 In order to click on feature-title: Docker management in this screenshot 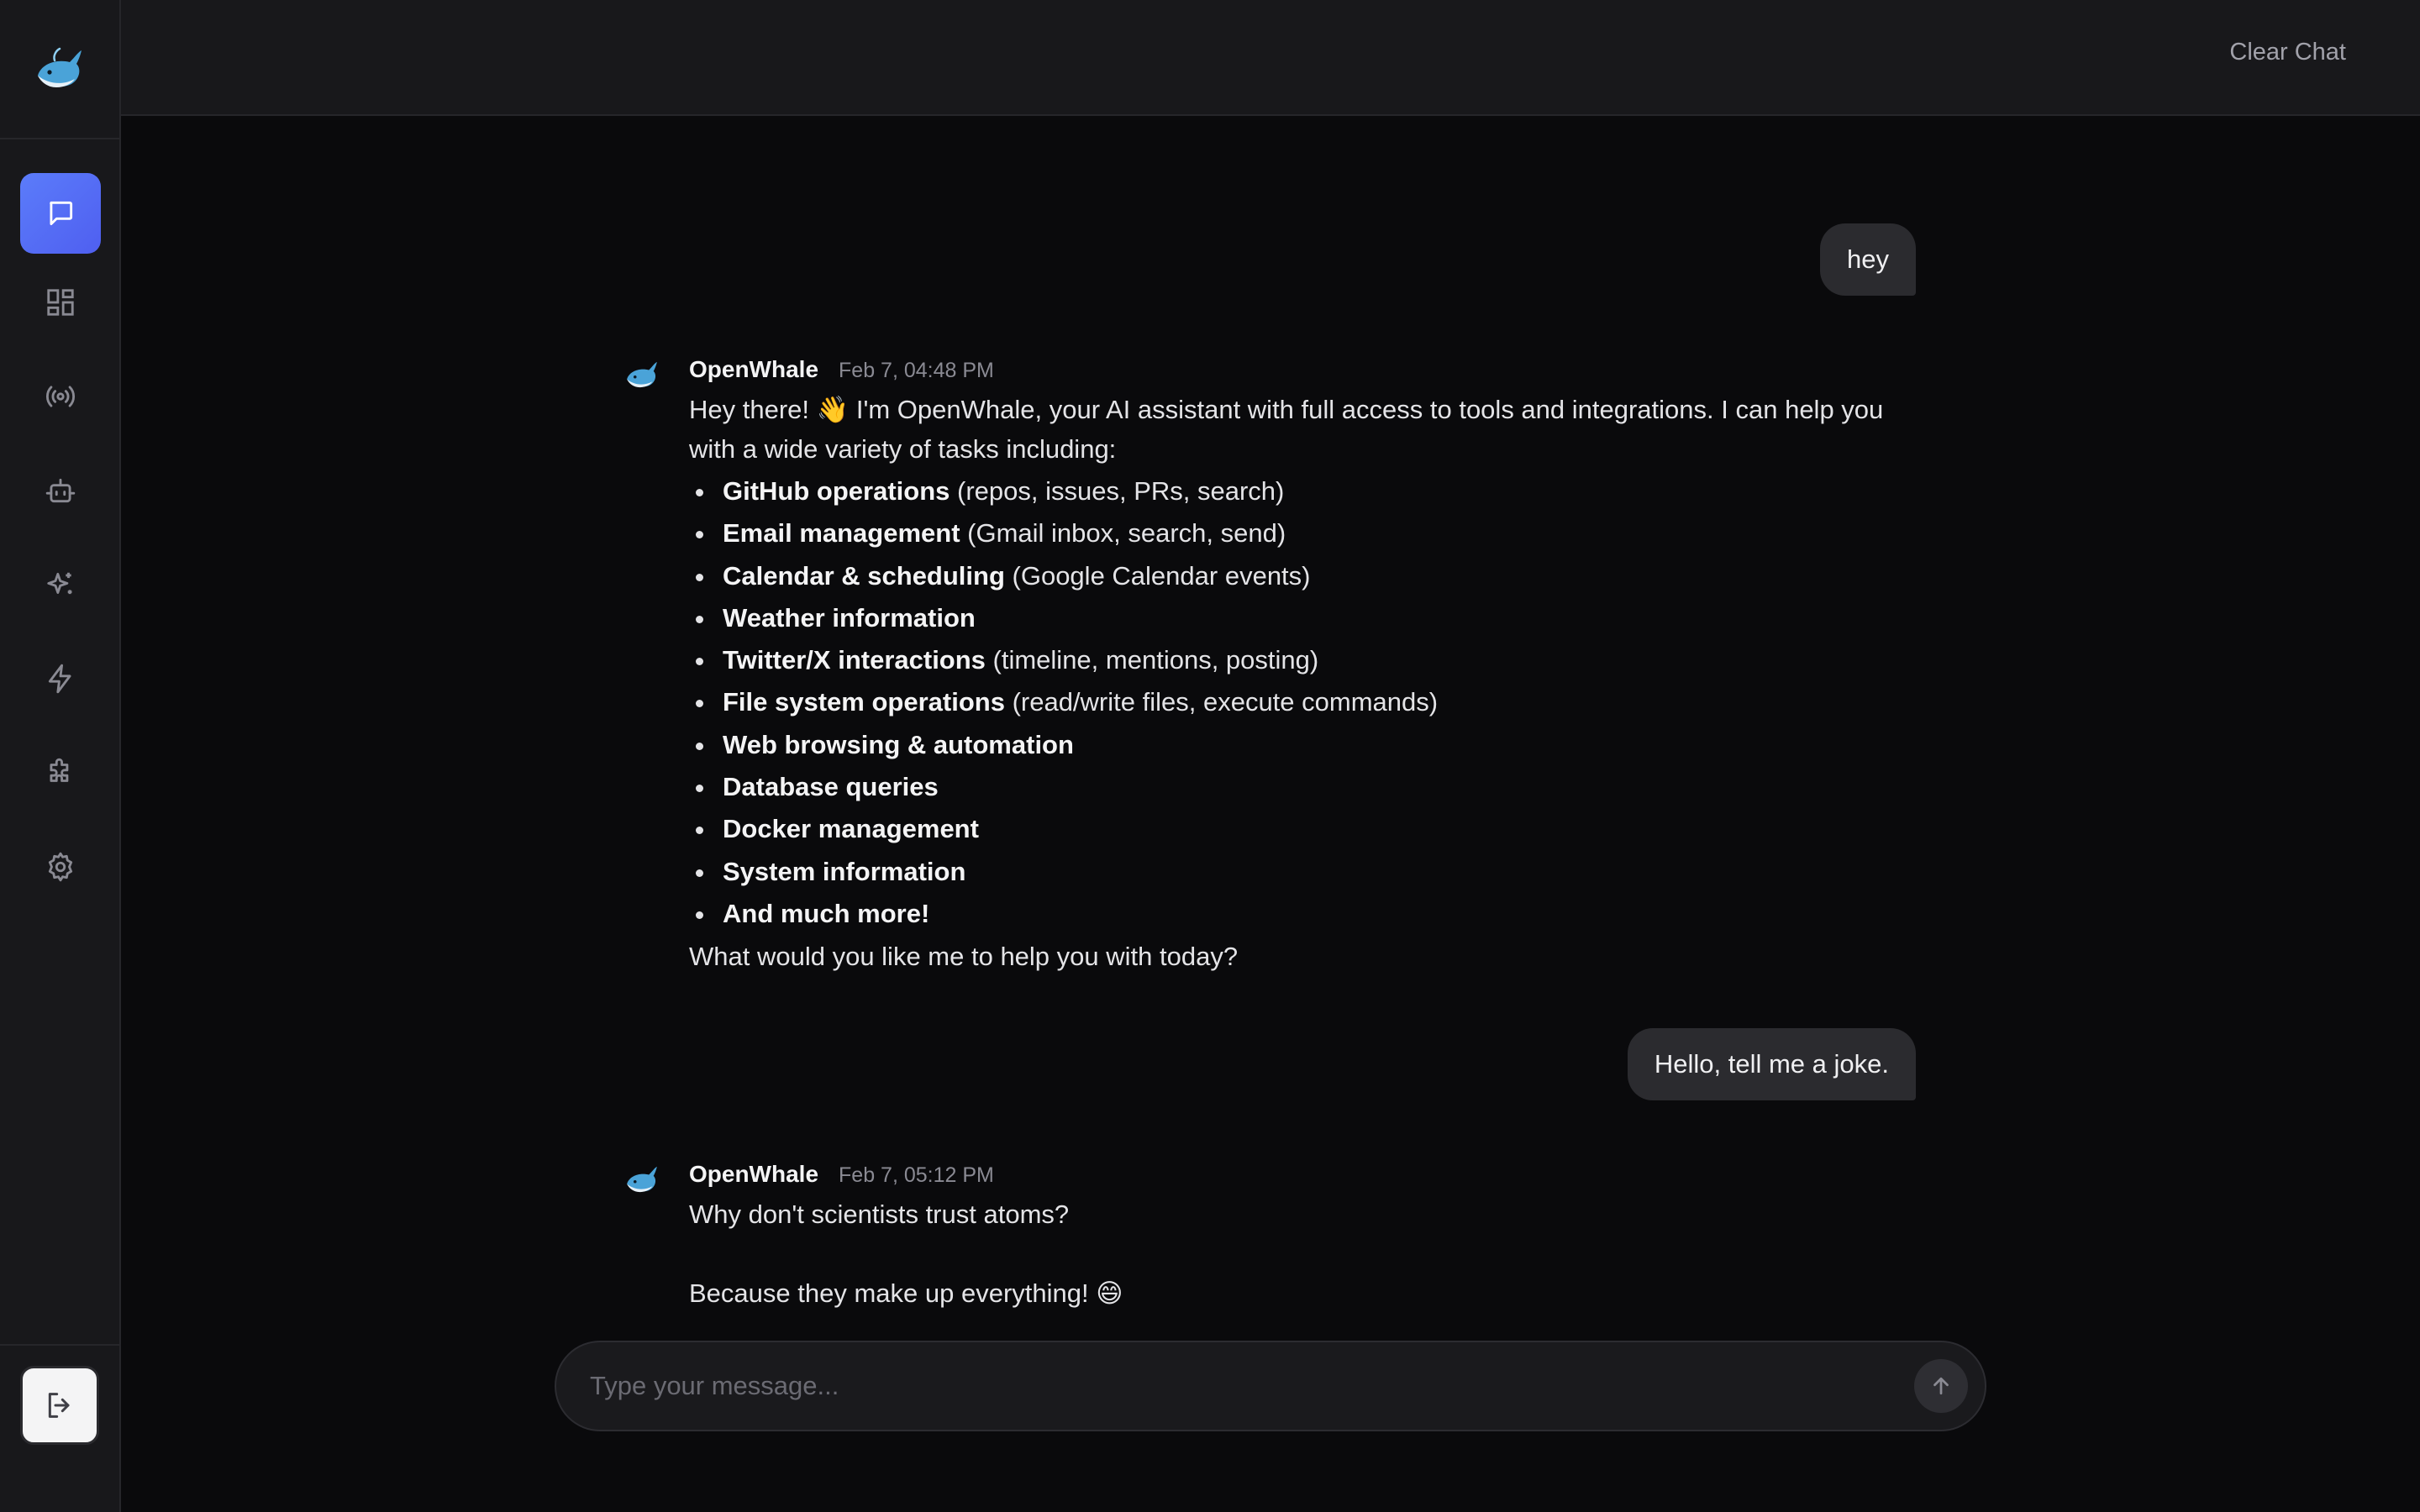, I will do `click(851, 829)`.